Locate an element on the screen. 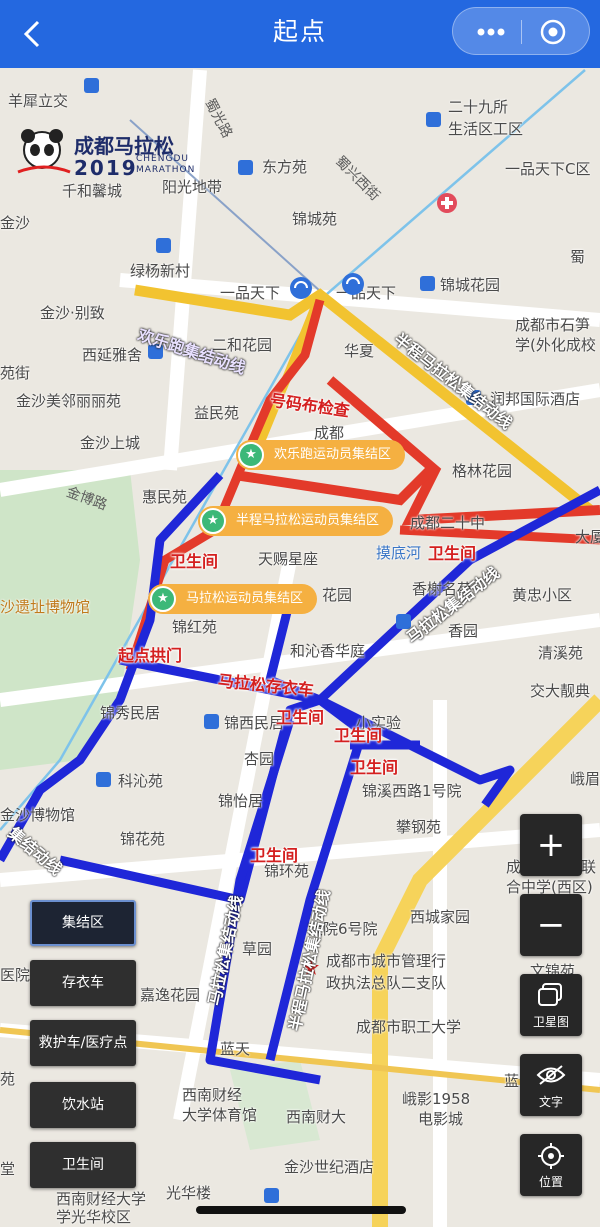 The height and width of the screenshot is (1227, 600). more-icon is located at coordinates (491, 32).